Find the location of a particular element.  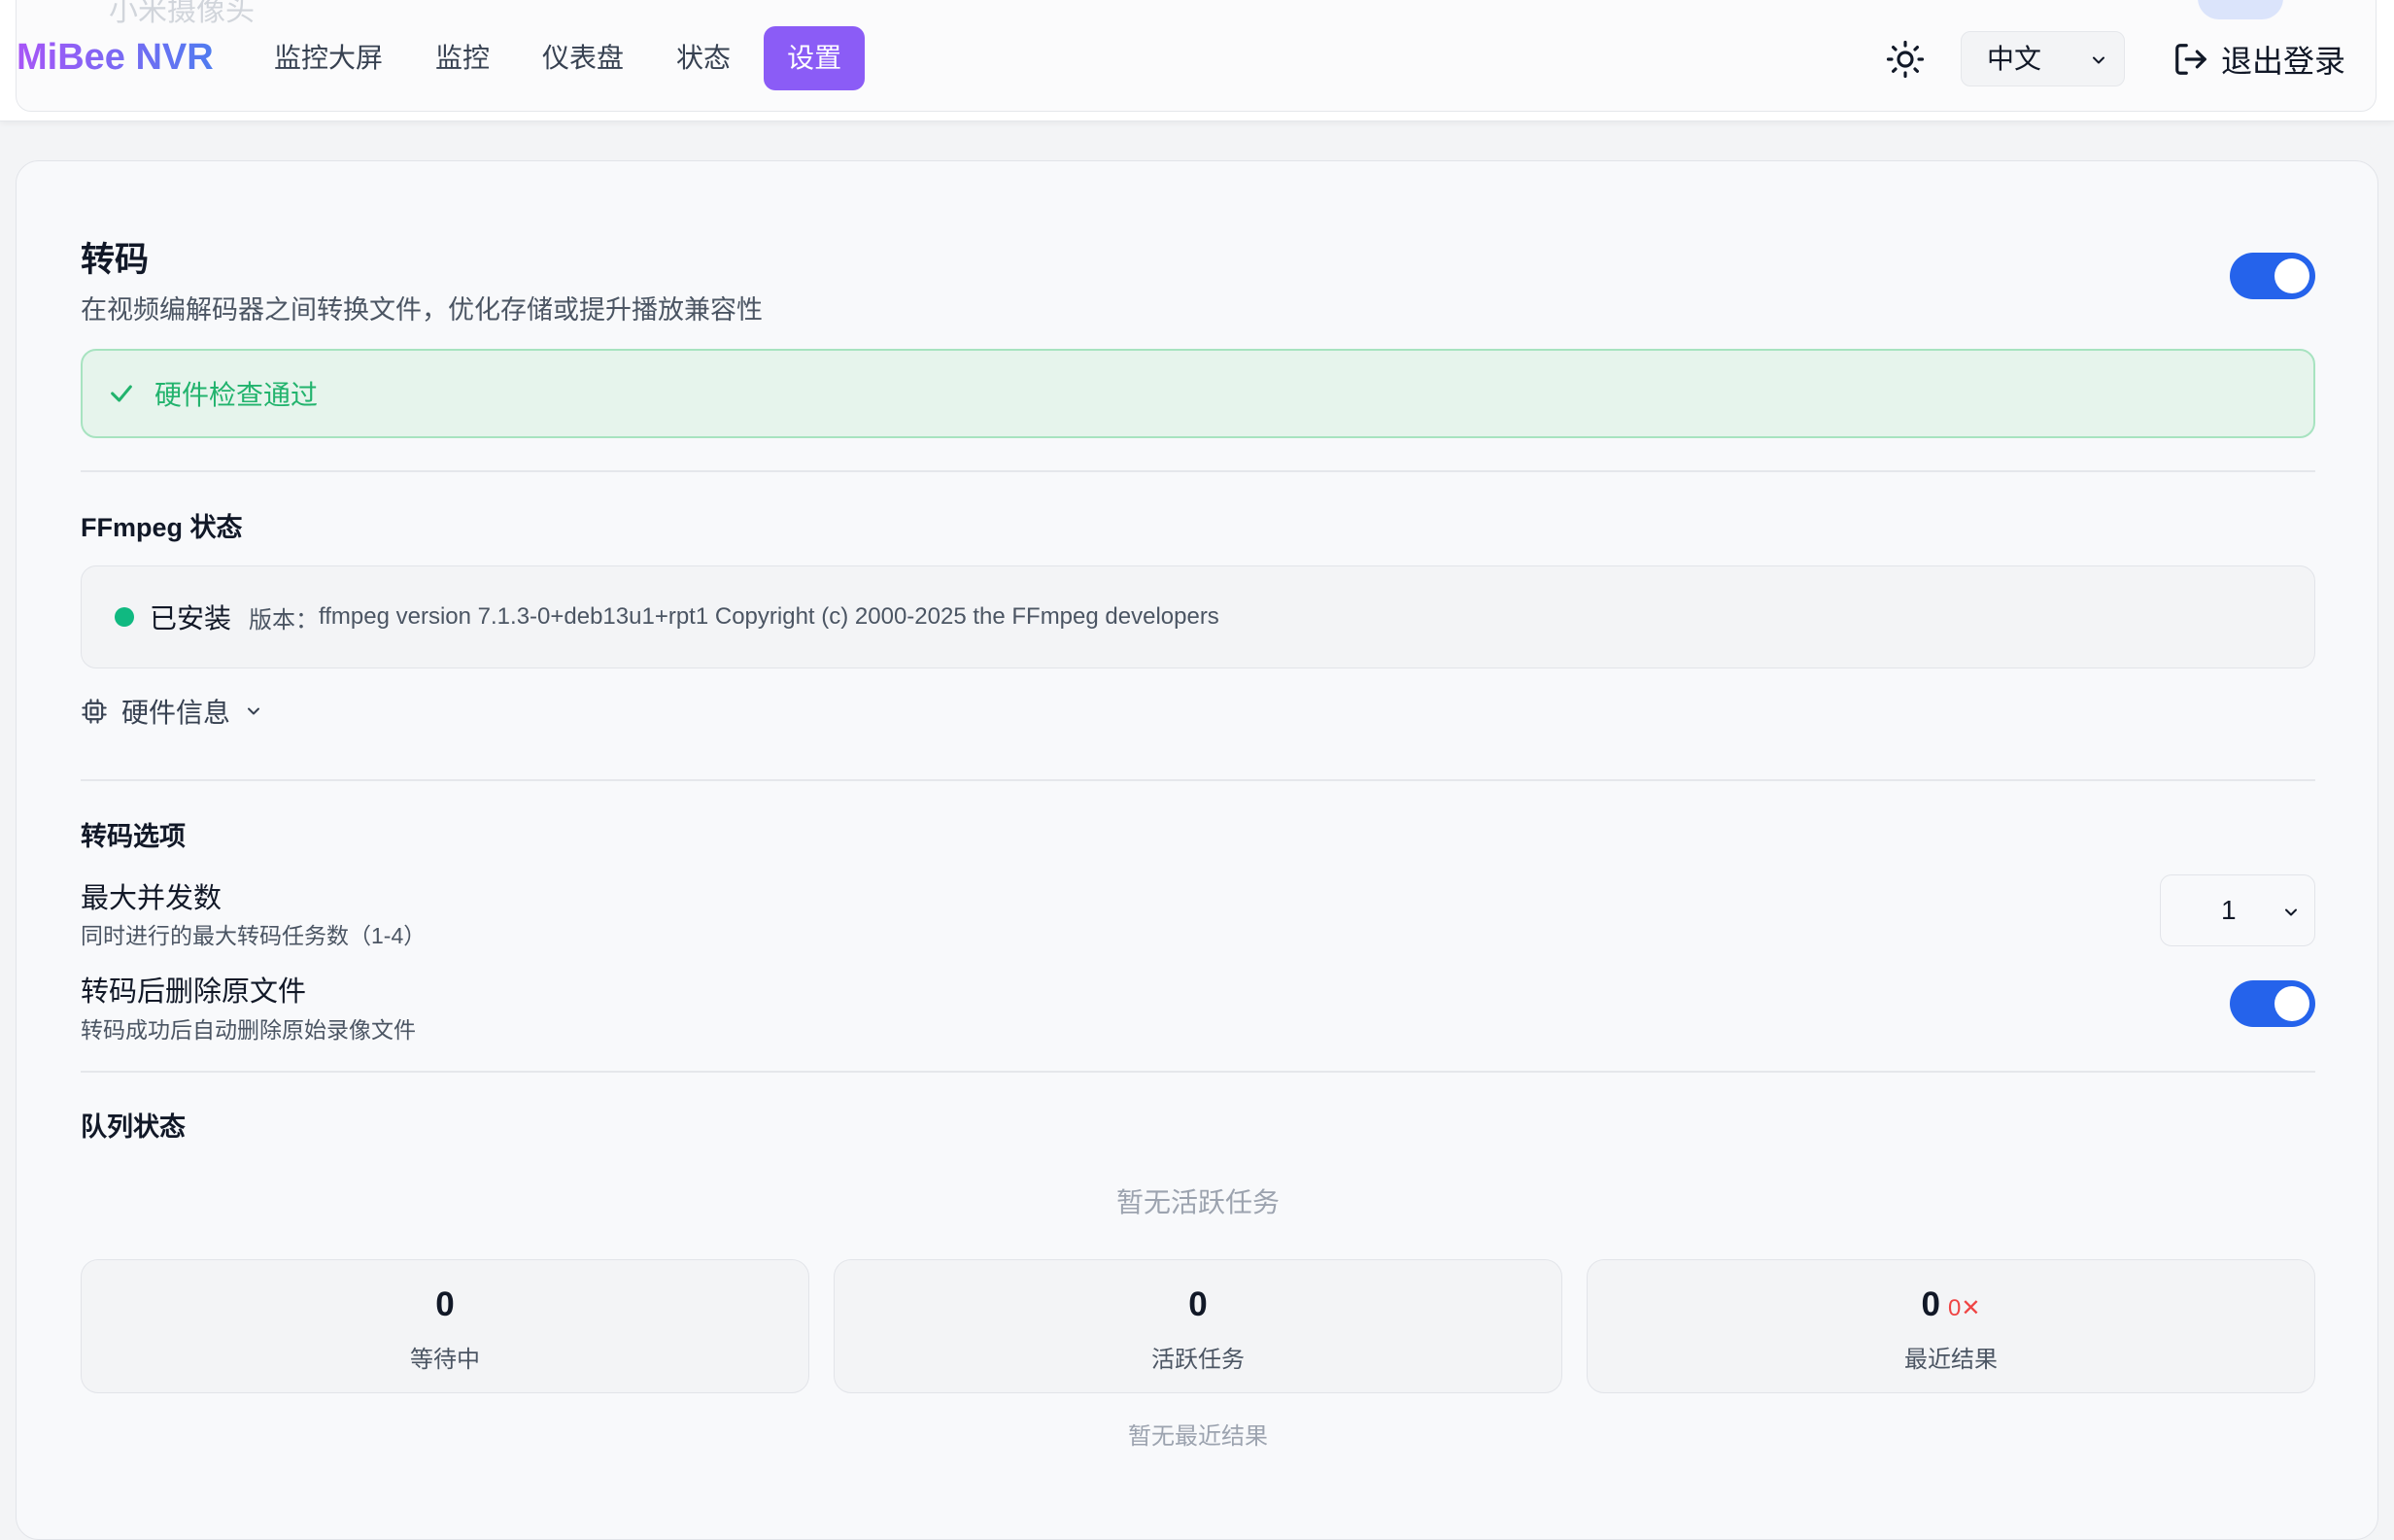

ffmpeg-section-title: FFmpeg 状态 is located at coordinates (162, 527).